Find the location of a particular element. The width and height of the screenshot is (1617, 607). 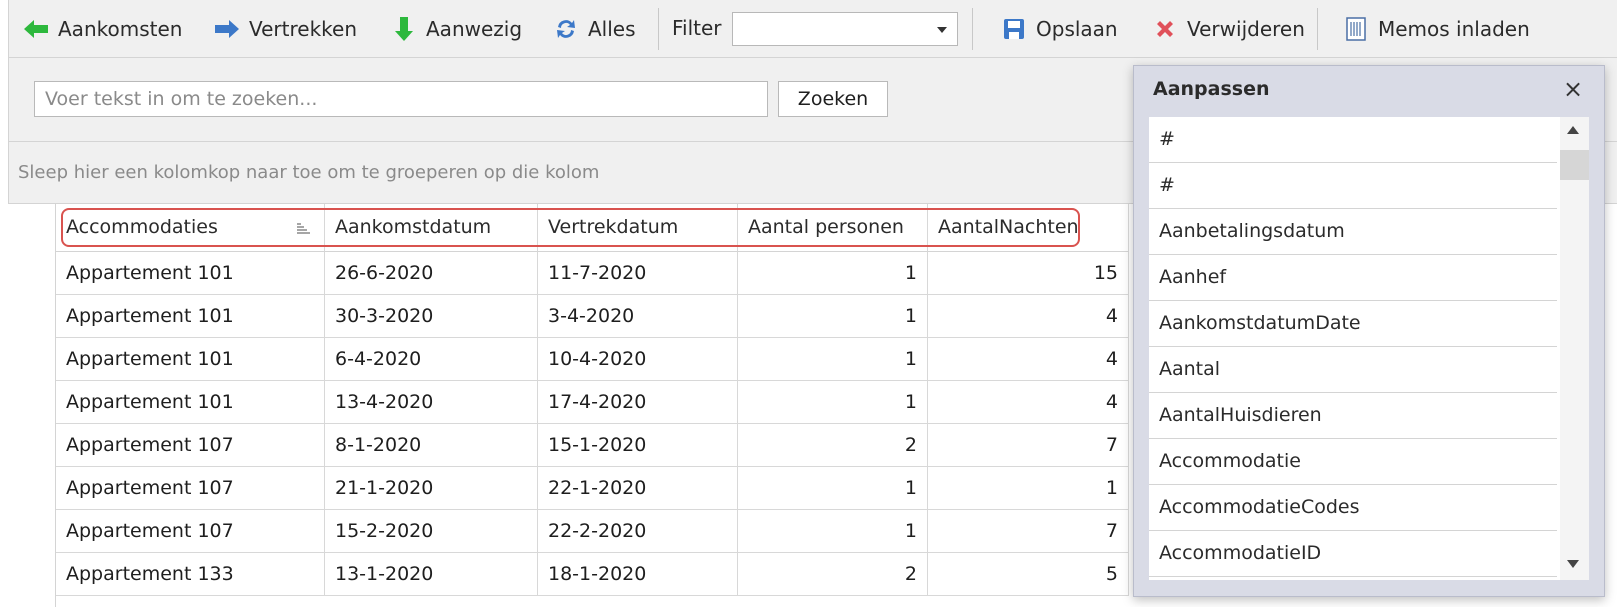

table-cell: 26-6-2020 is located at coordinates (431, 273).